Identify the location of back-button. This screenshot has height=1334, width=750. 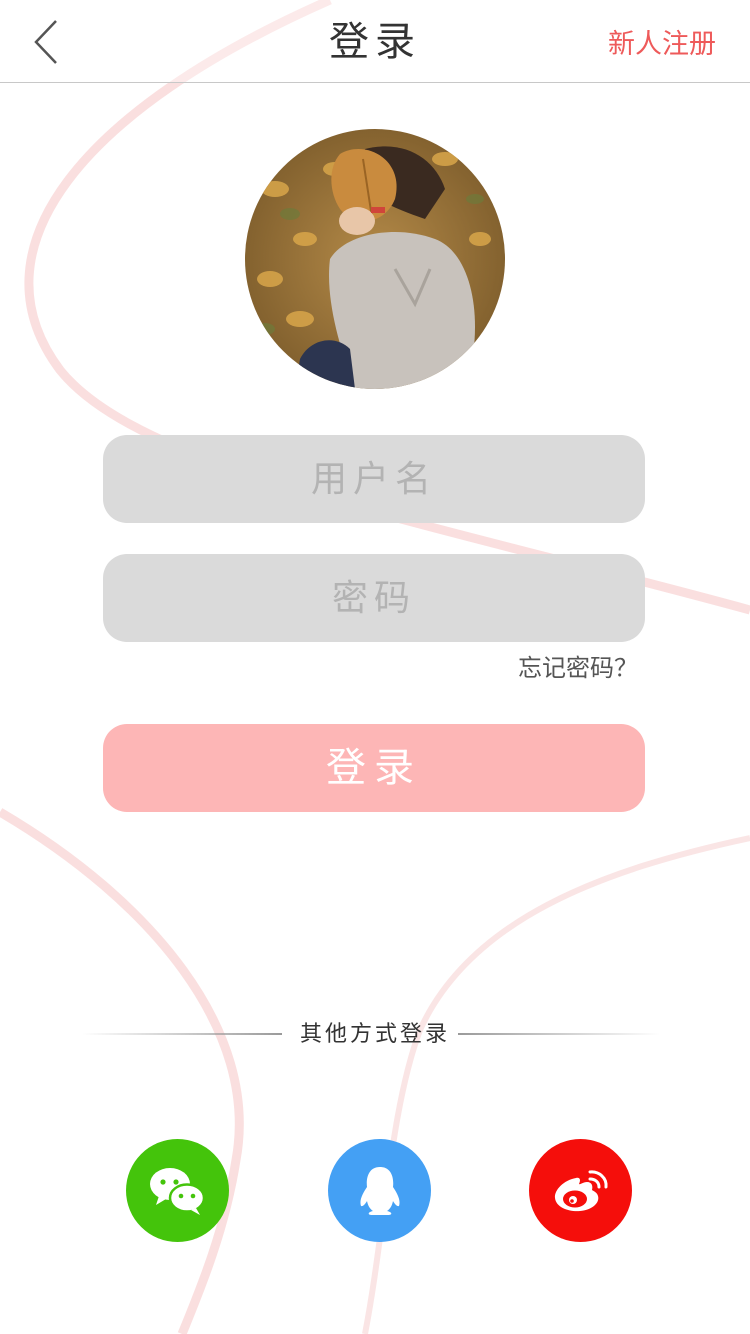
(46, 42).